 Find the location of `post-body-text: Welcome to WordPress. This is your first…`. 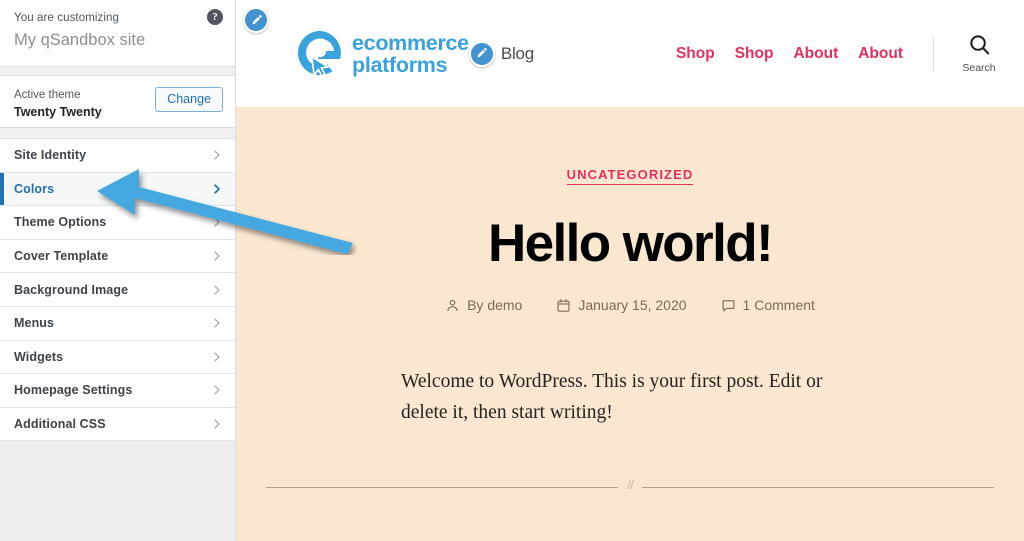

post-body-text: Welcome to WordPress. This is your first… is located at coordinates (612, 397).